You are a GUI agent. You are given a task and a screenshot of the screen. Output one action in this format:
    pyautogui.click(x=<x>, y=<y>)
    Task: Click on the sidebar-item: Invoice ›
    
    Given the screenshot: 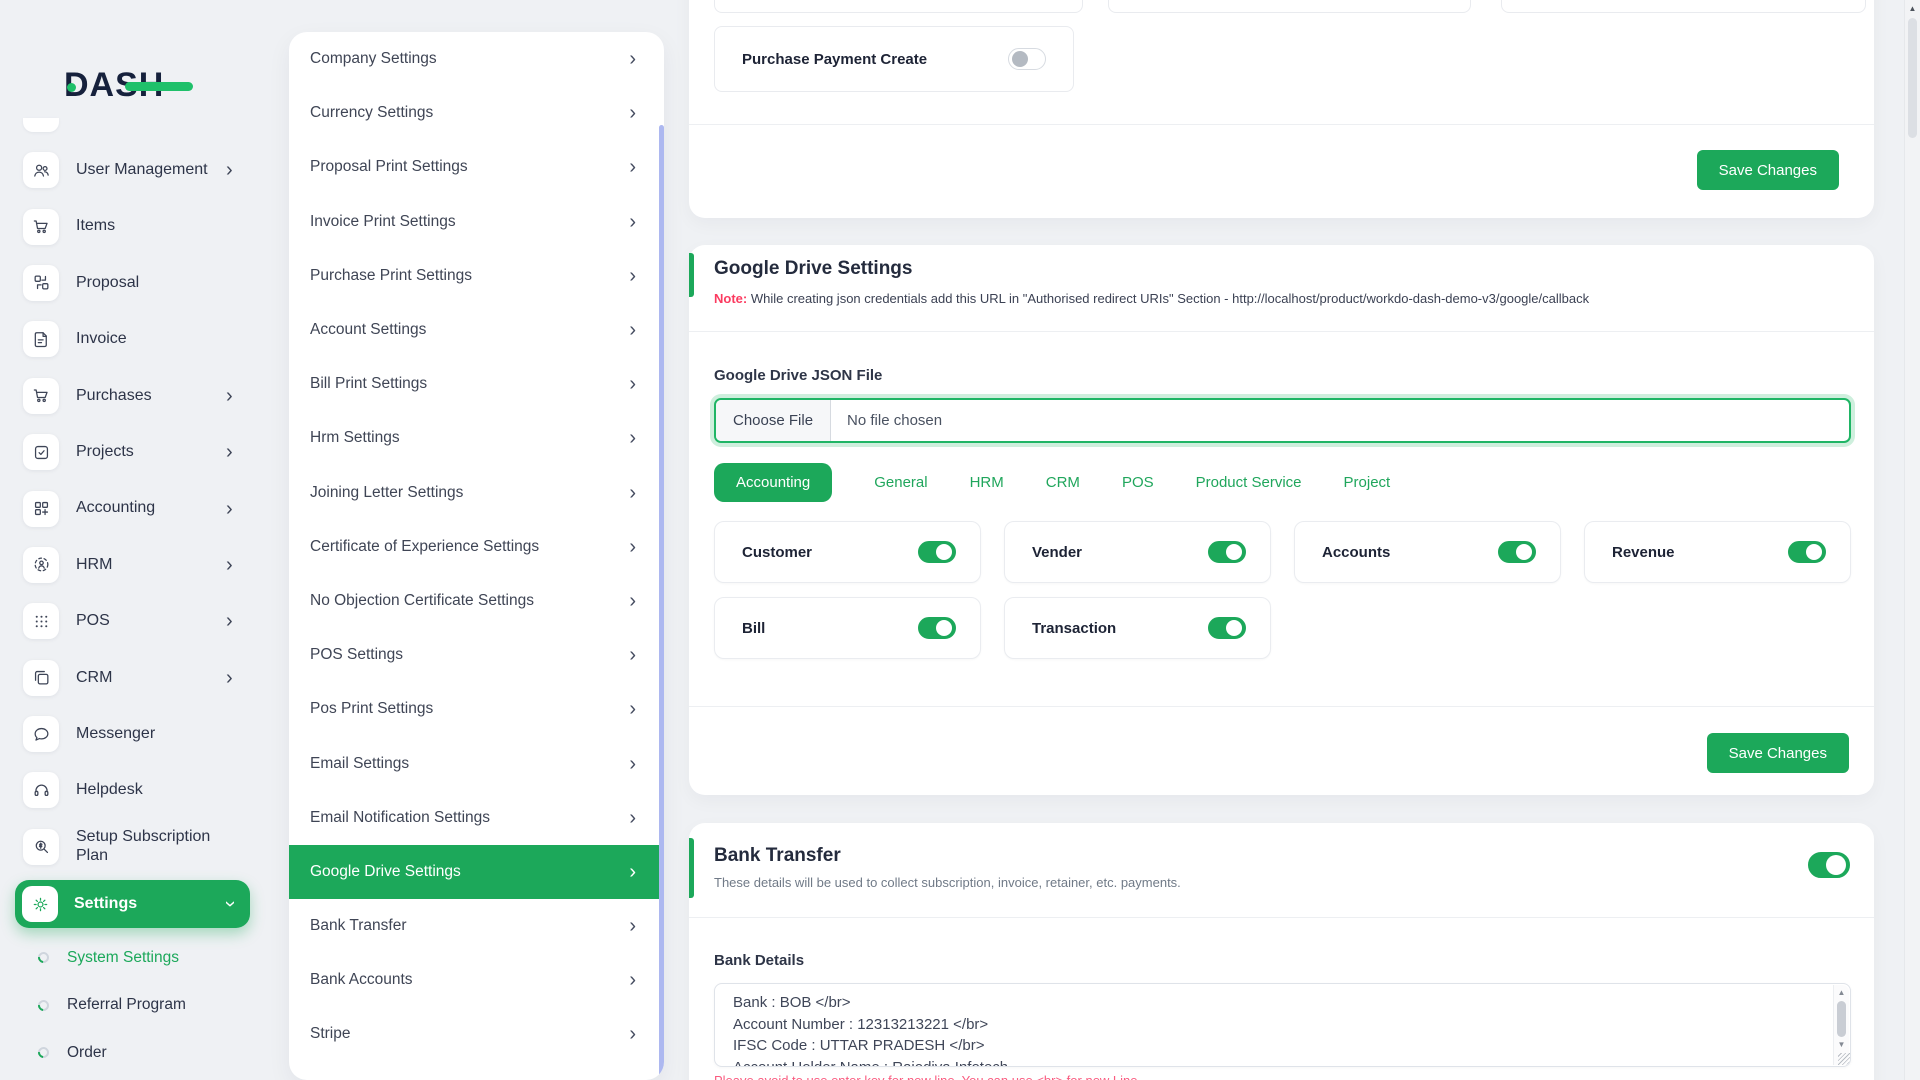 What is the action you would take?
    pyautogui.click(x=130, y=339)
    